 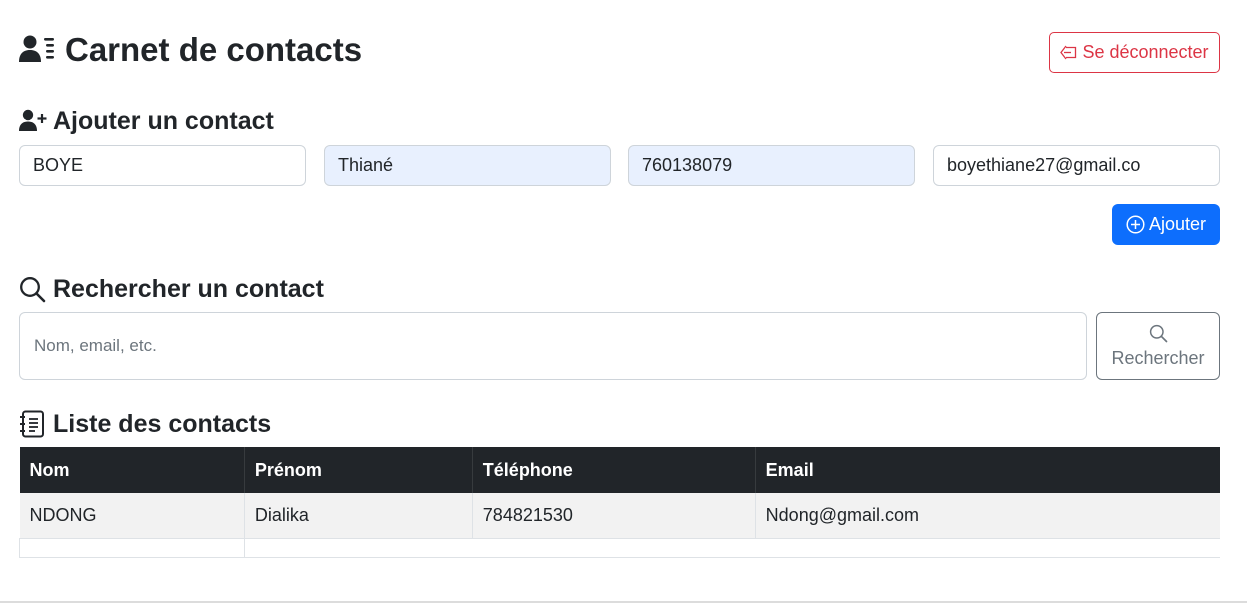 I want to click on empty-table-row, so click(x=619, y=548).